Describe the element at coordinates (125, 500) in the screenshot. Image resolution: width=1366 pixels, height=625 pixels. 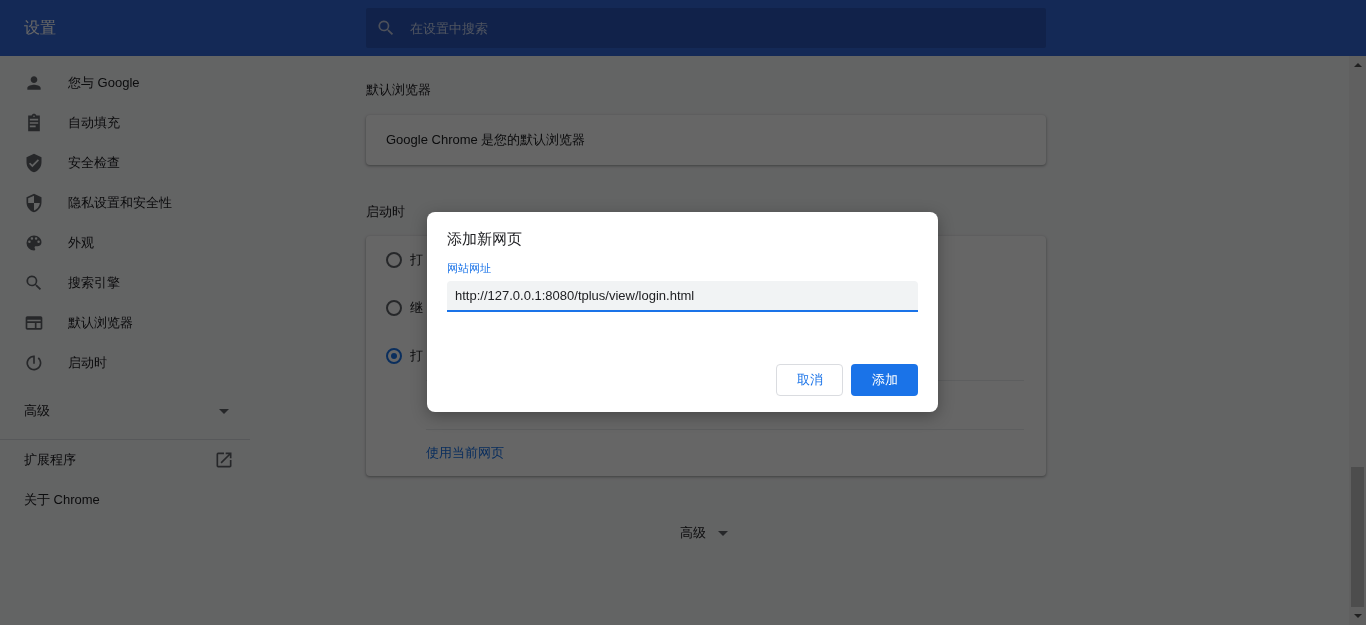
I see `sidebar-link: 关于 Chrome` at that location.